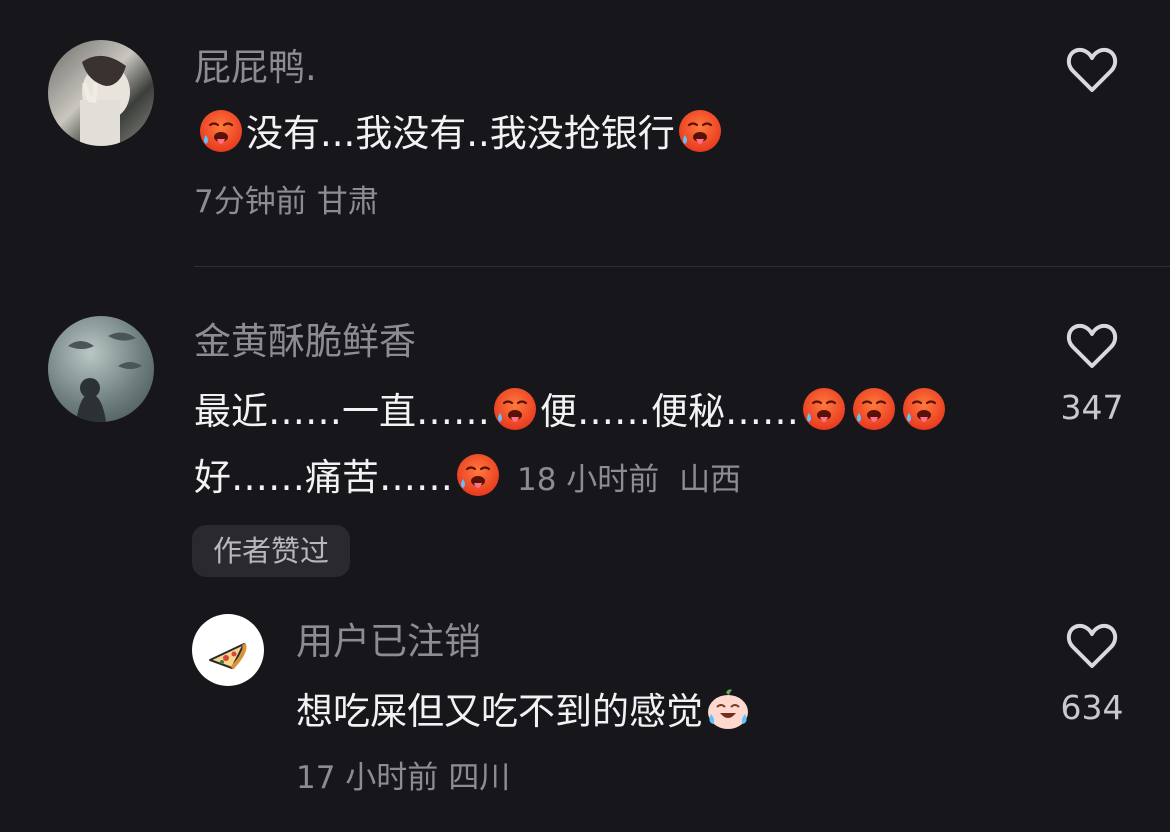 The image size is (1170, 832). What do you see at coordinates (1092, 707) in the screenshot?
I see `like-count: 634` at bounding box center [1092, 707].